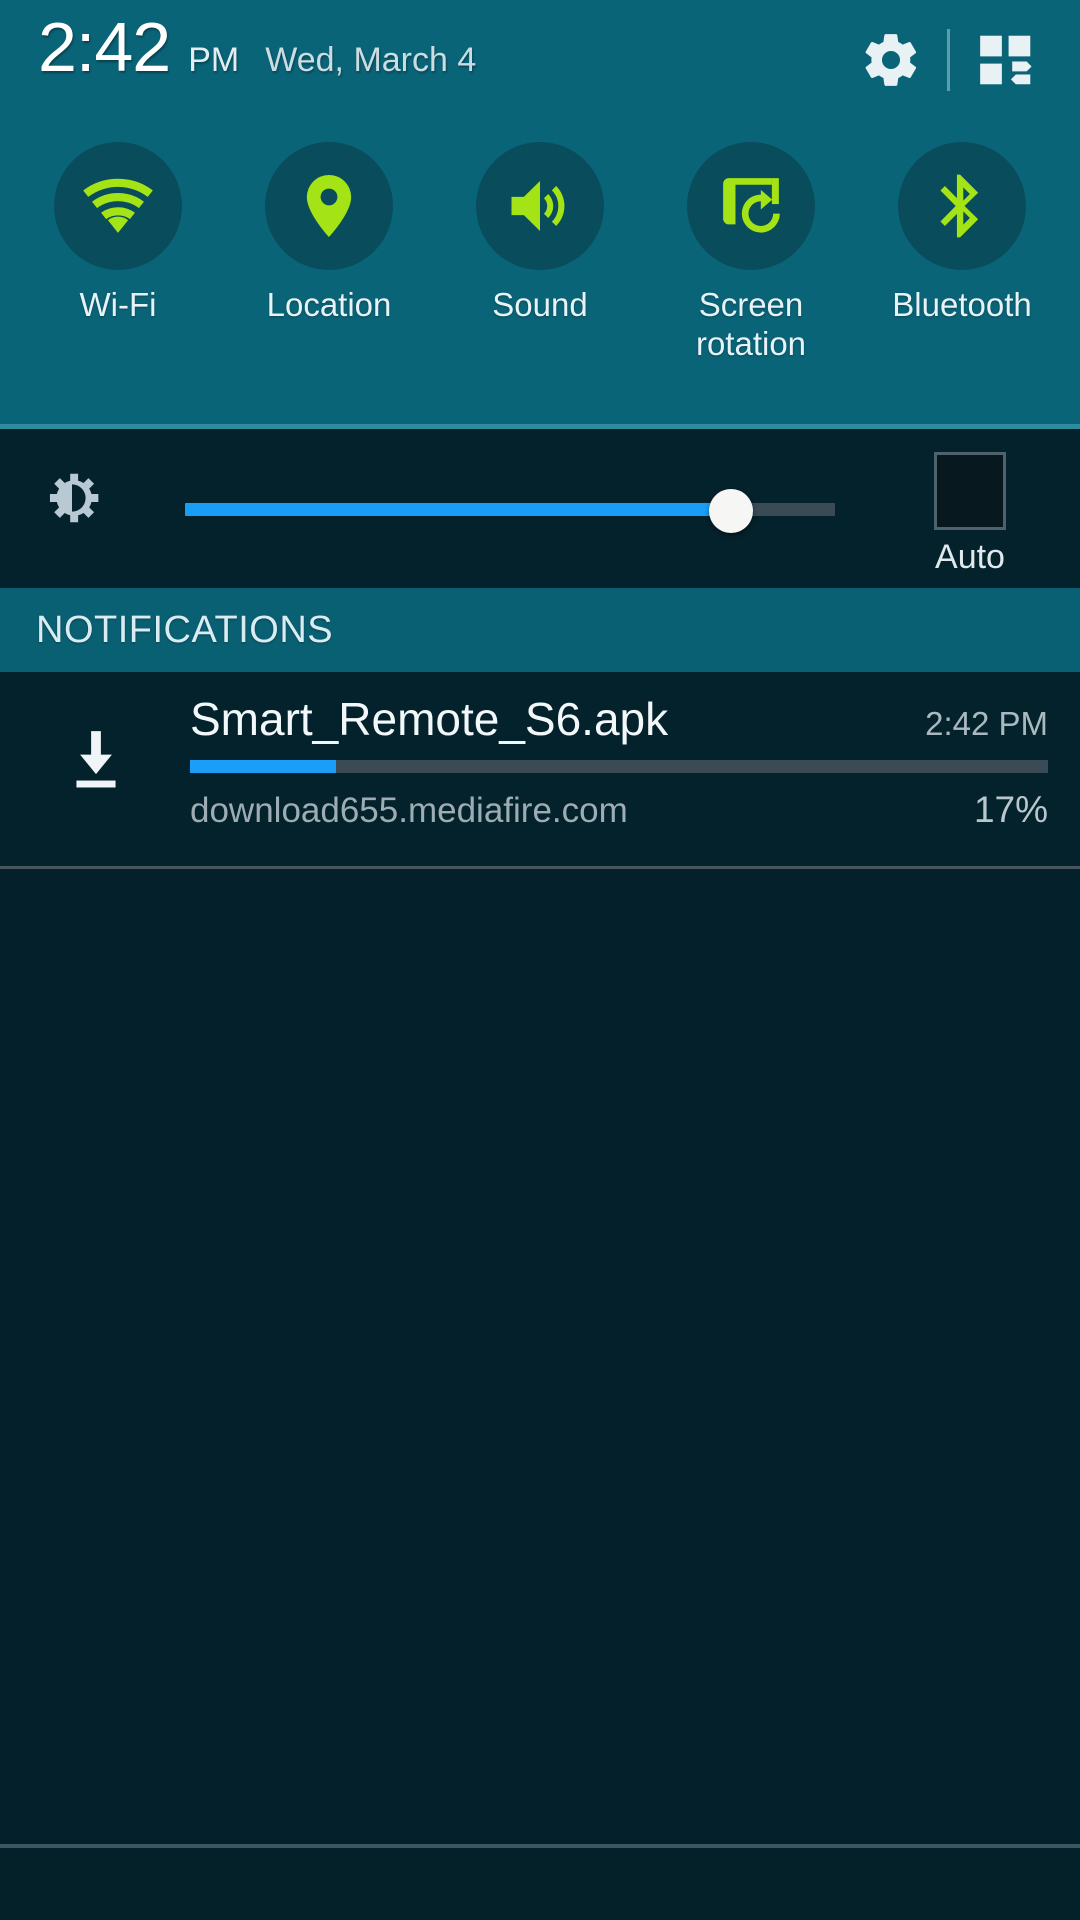  What do you see at coordinates (970, 557) in the screenshot?
I see `brightness-auto-label: Auto` at bounding box center [970, 557].